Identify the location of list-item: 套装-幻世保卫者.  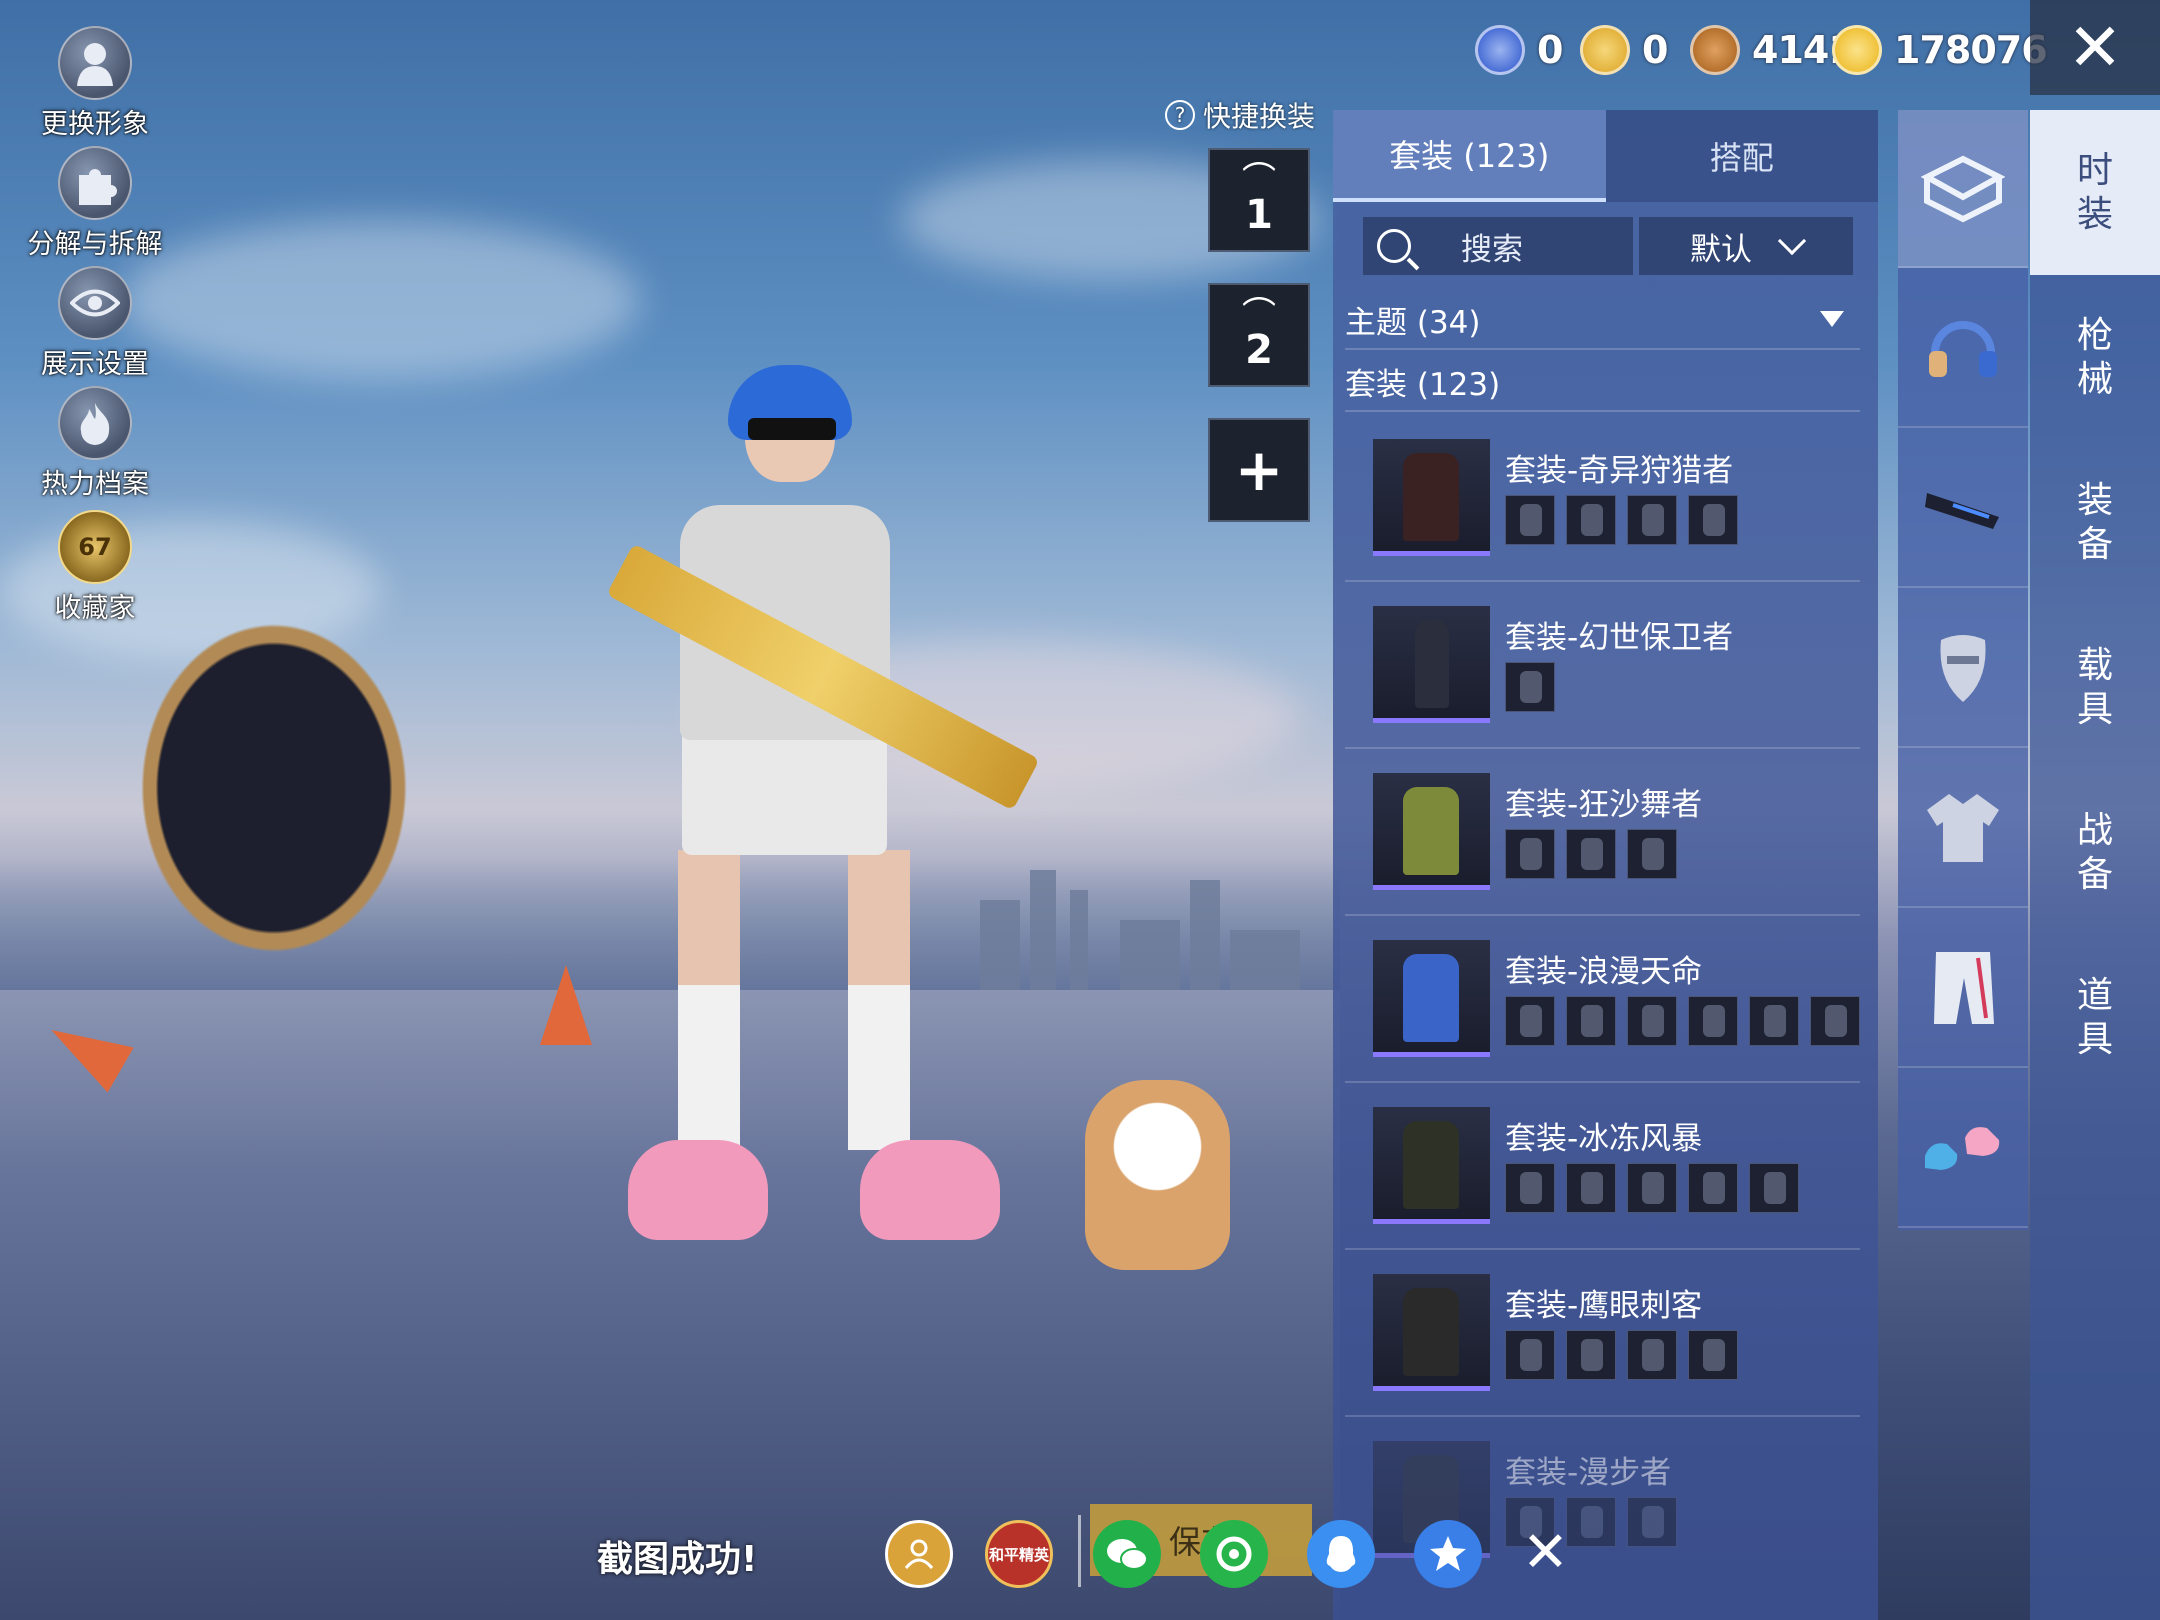
(1602, 665).